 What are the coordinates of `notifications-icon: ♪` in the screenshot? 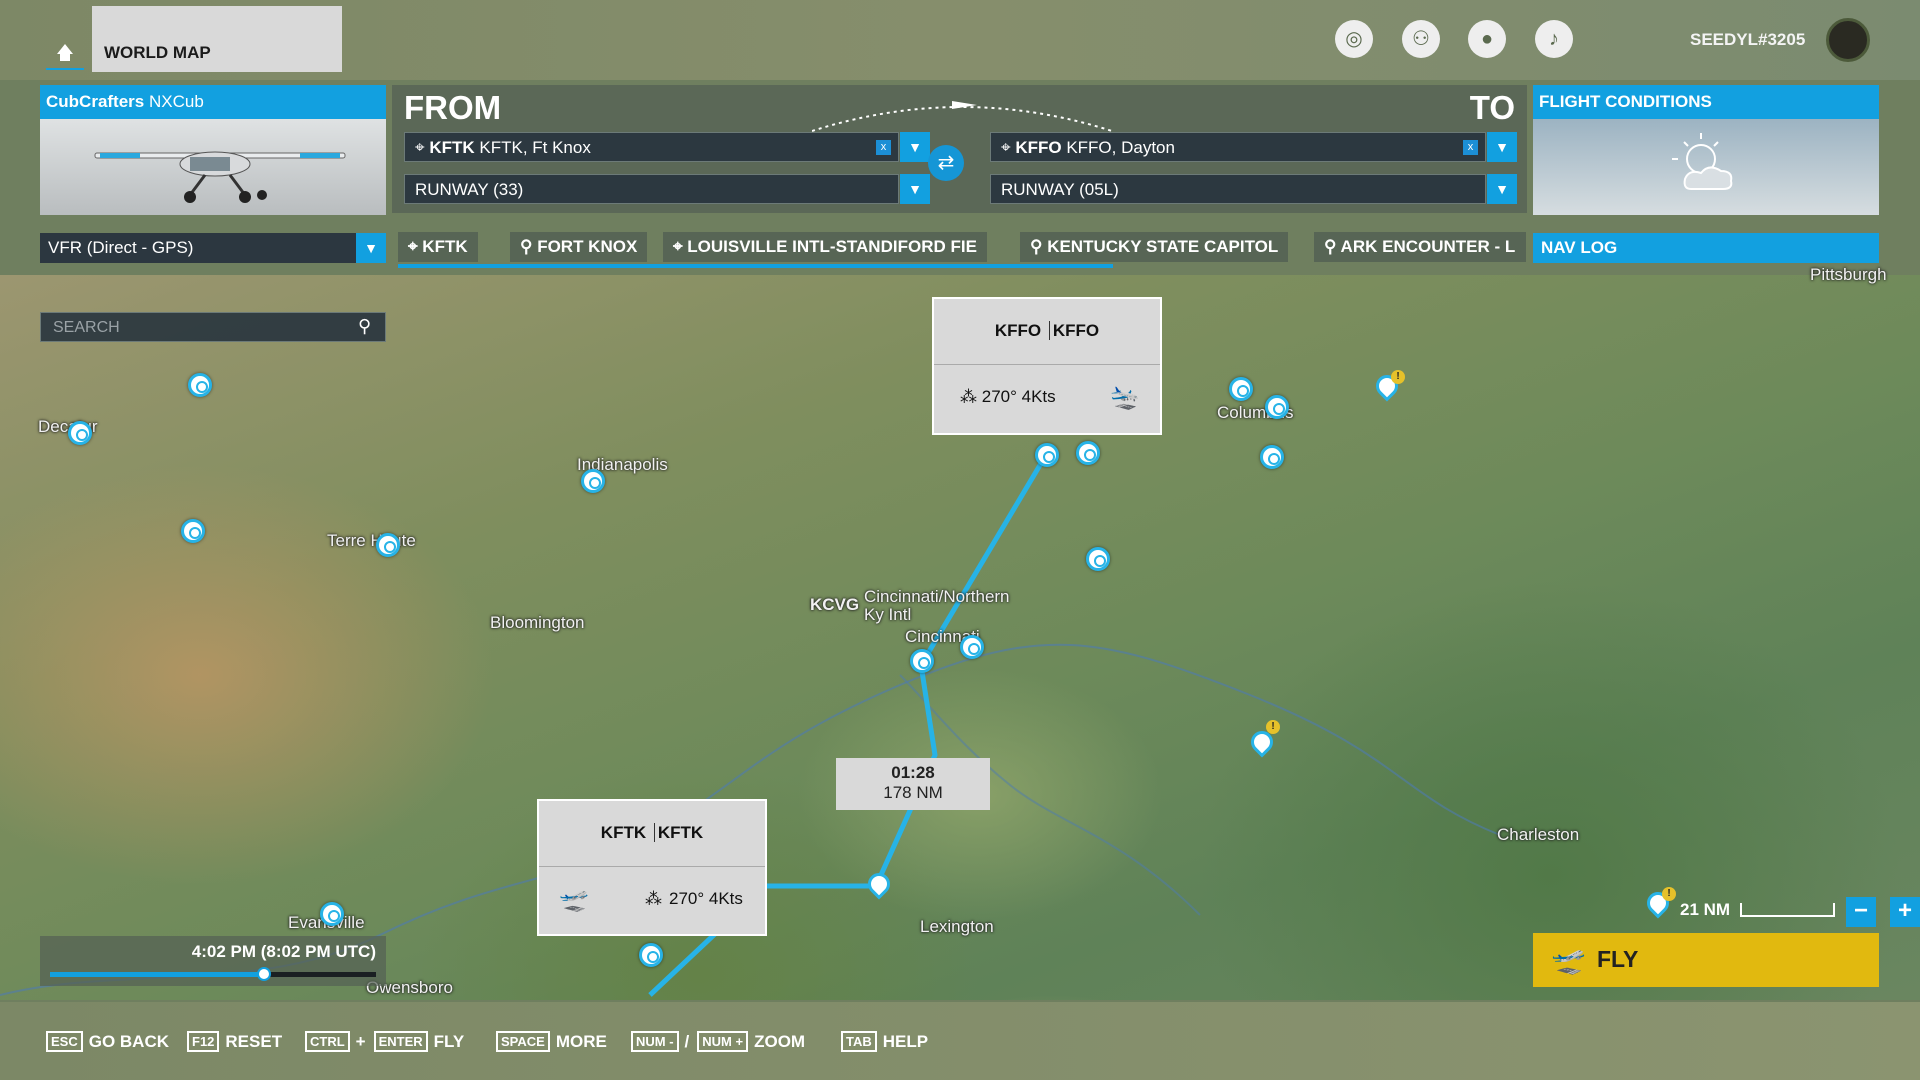 It's located at (1554, 39).